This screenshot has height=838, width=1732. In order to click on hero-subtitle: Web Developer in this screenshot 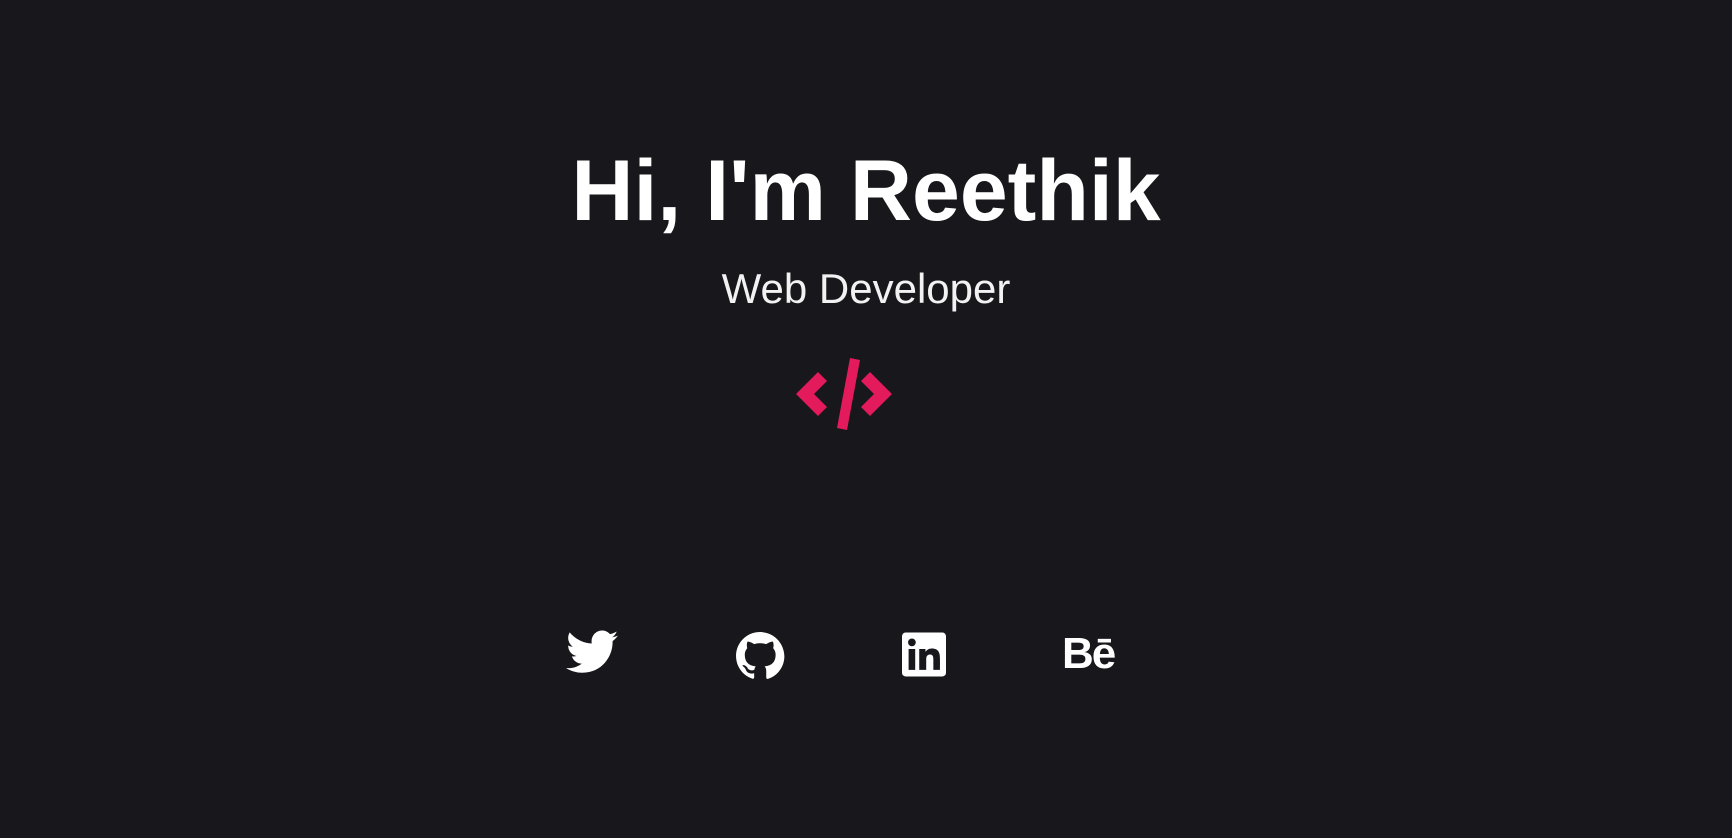, I will do `click(866, 288)`.